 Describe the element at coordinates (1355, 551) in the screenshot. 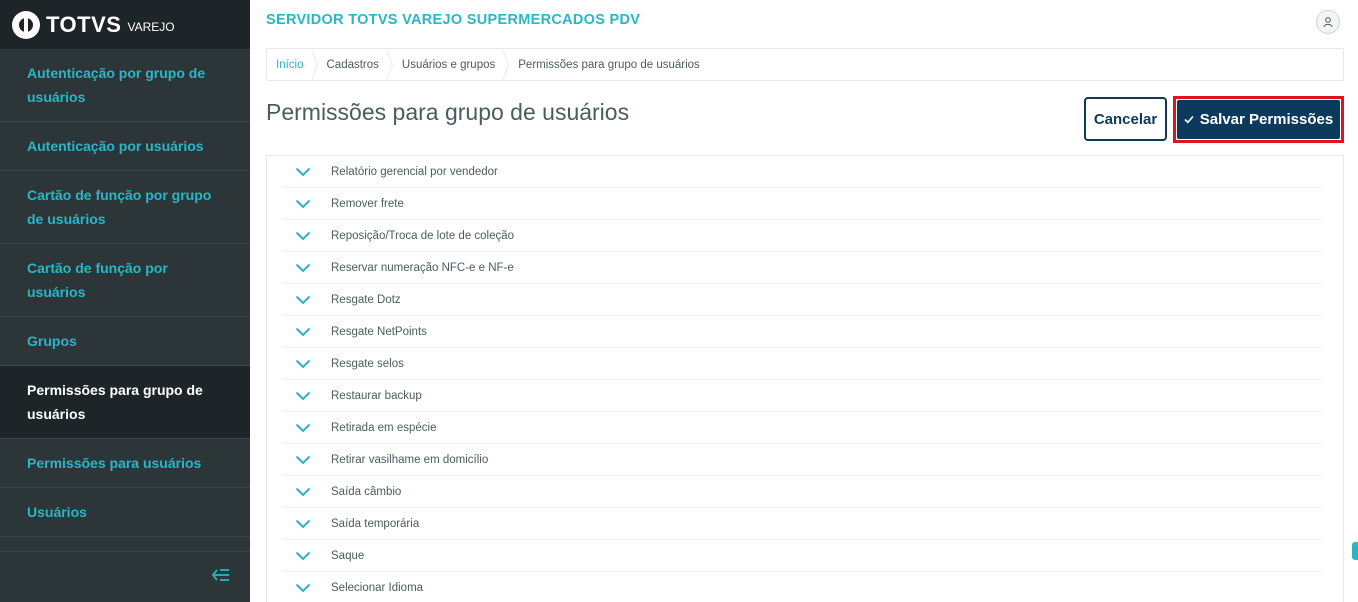

I see `scrollbar-thumb` at that location.